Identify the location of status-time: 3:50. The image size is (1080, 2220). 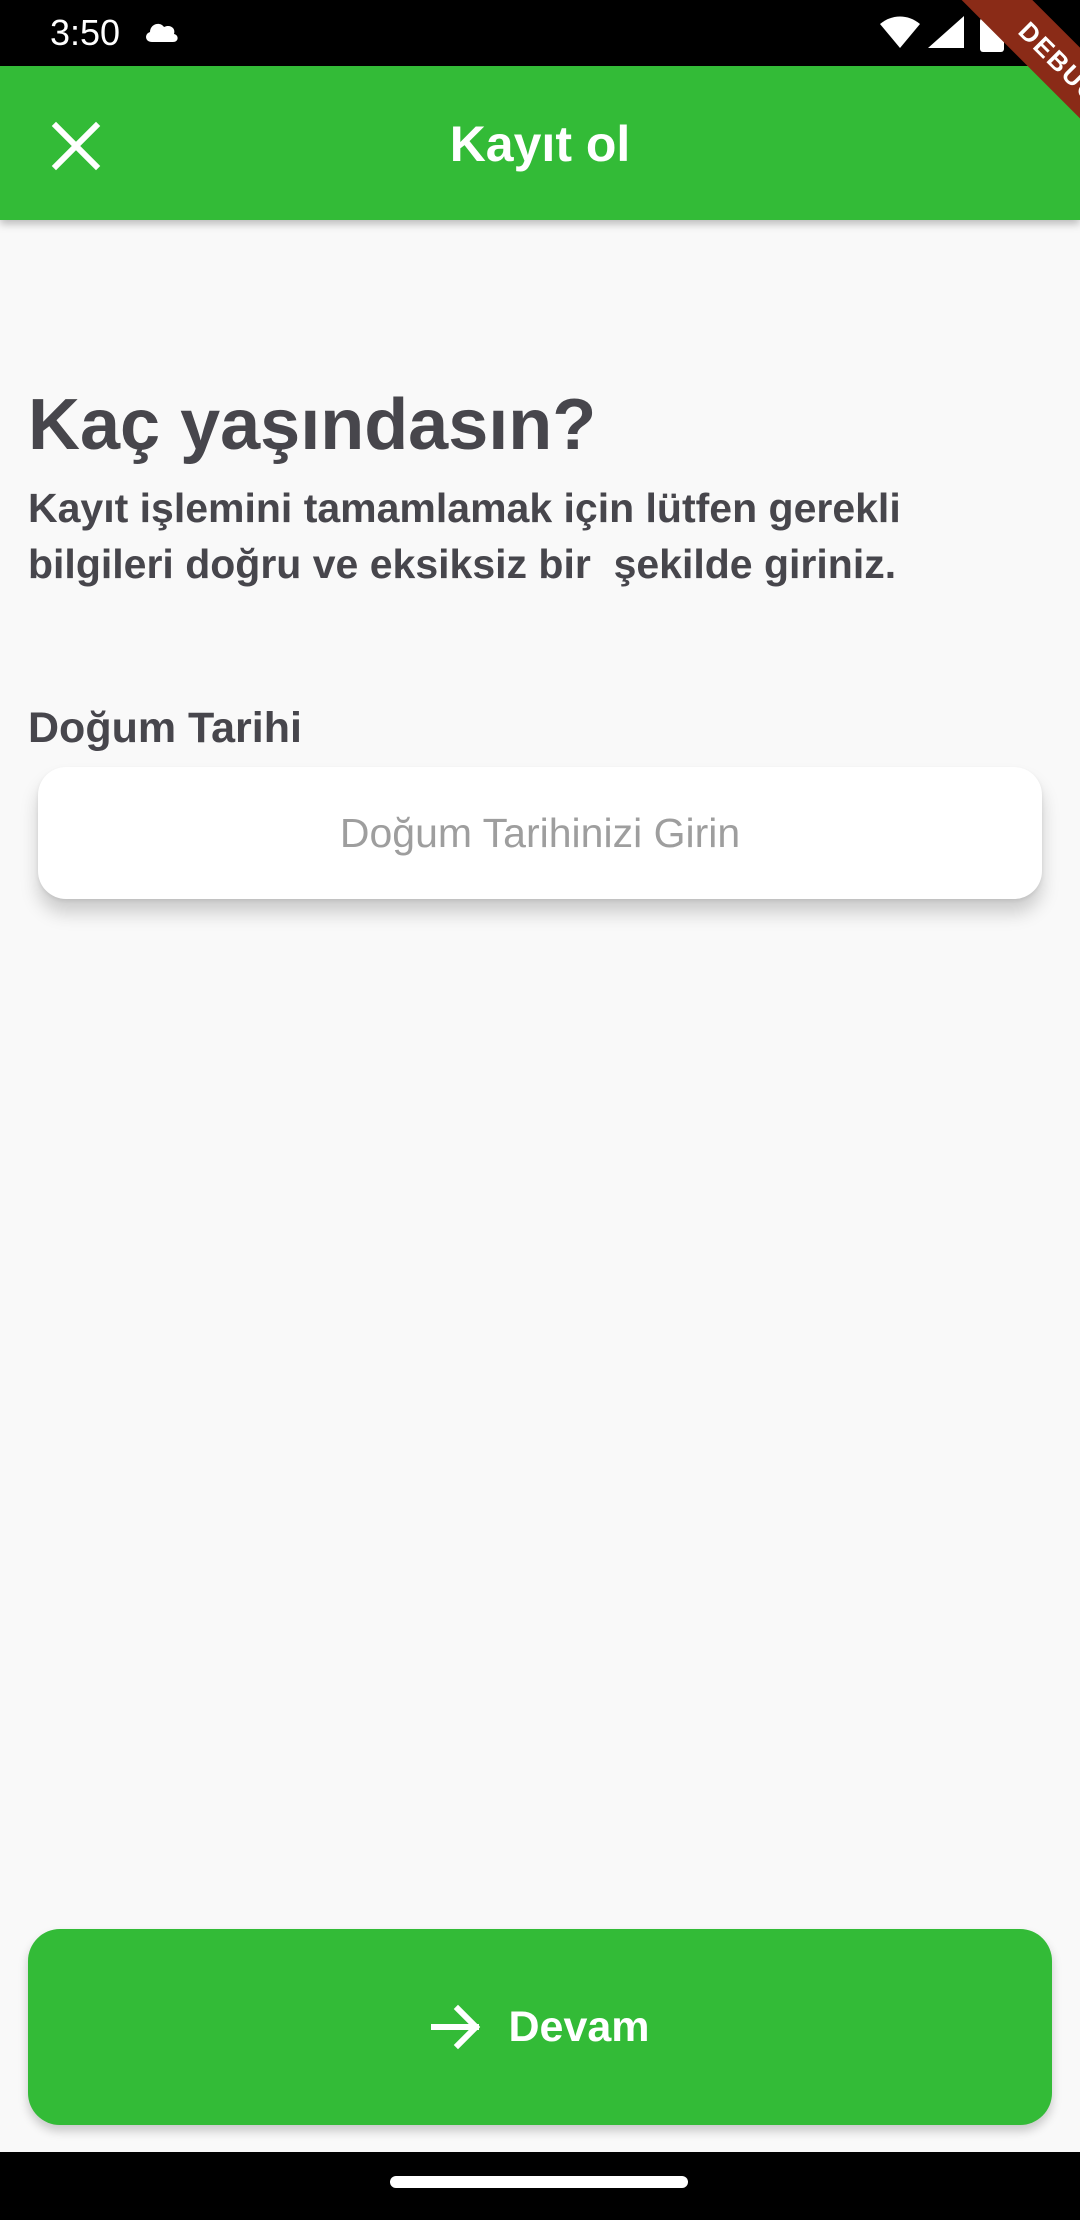
(85, 32).